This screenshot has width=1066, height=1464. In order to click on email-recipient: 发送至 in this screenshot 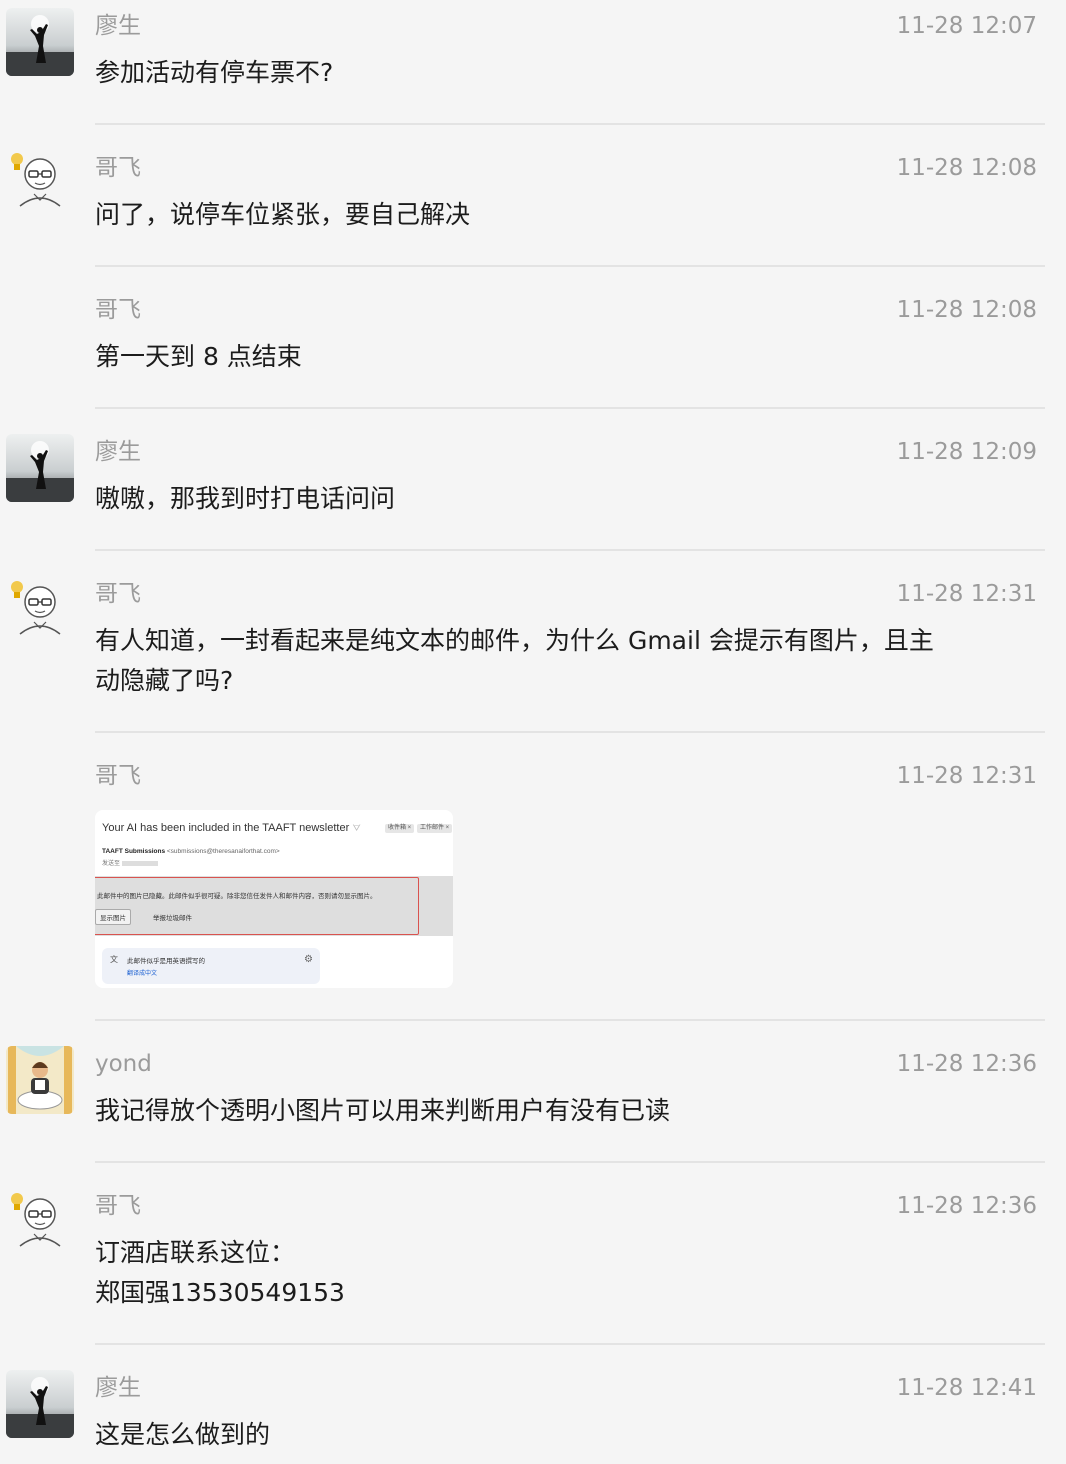, I will do `click(130, 862)`.